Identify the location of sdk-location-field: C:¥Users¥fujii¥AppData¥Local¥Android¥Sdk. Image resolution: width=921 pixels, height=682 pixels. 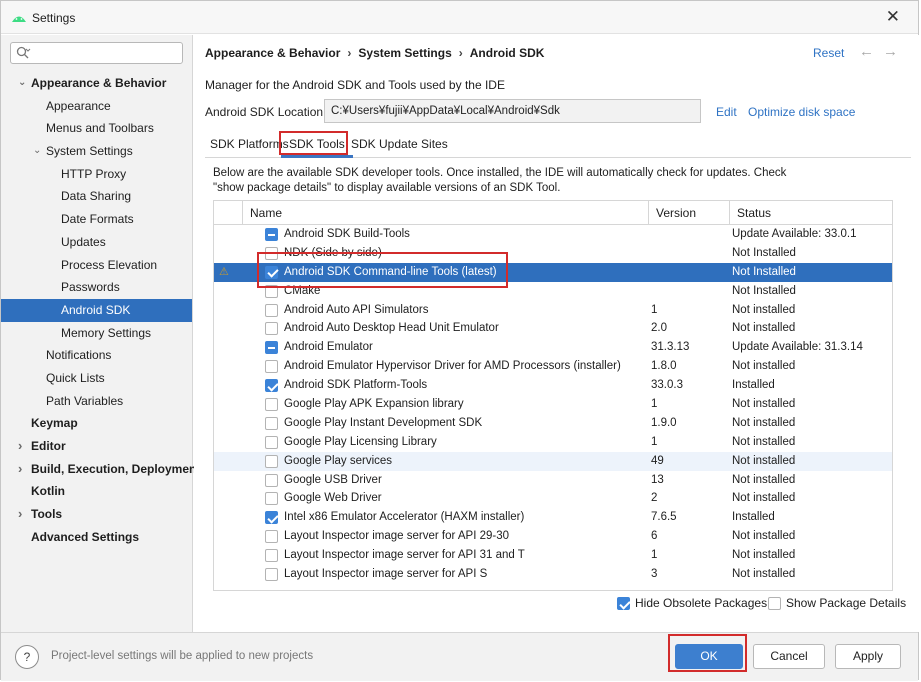
(512, 111).